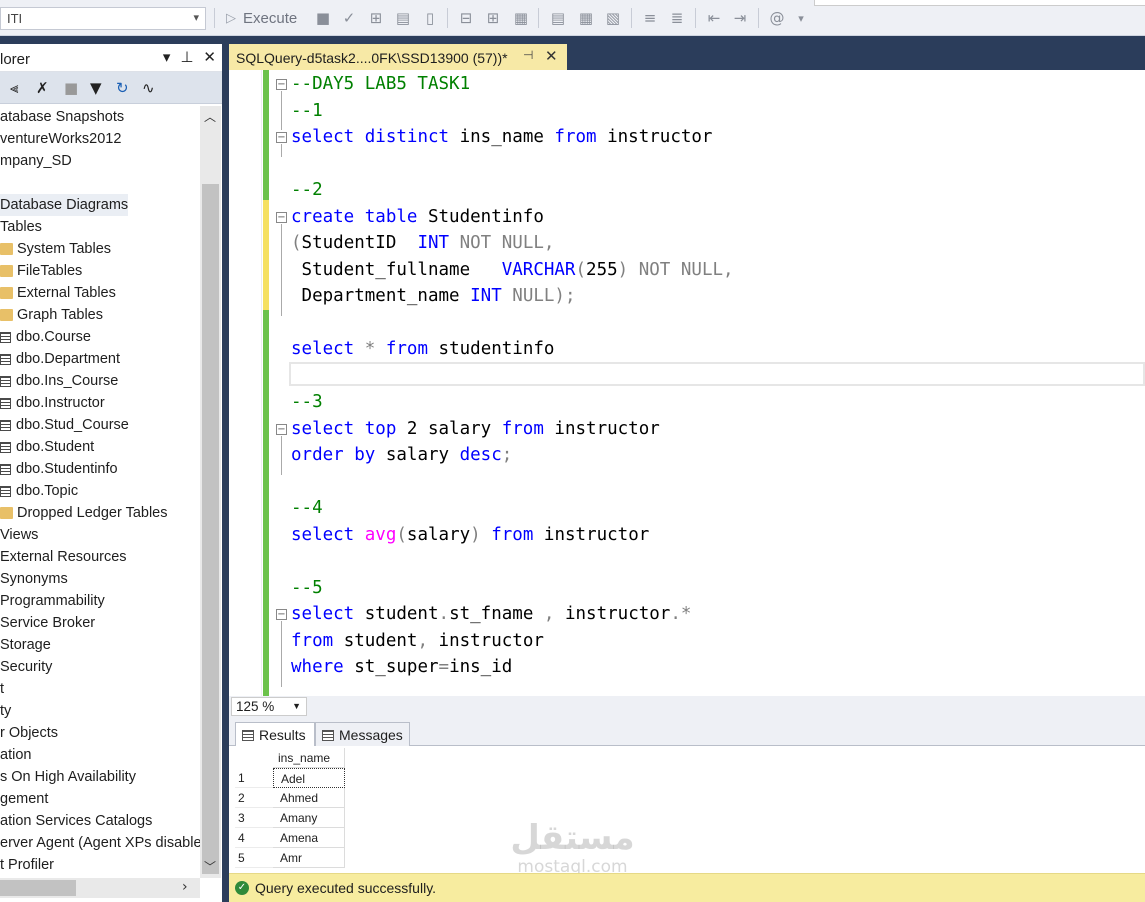  What do you see at coordinates (591, 534) in the screenshot?
I see `code-token: instructor` at bounding box center [591, 534].